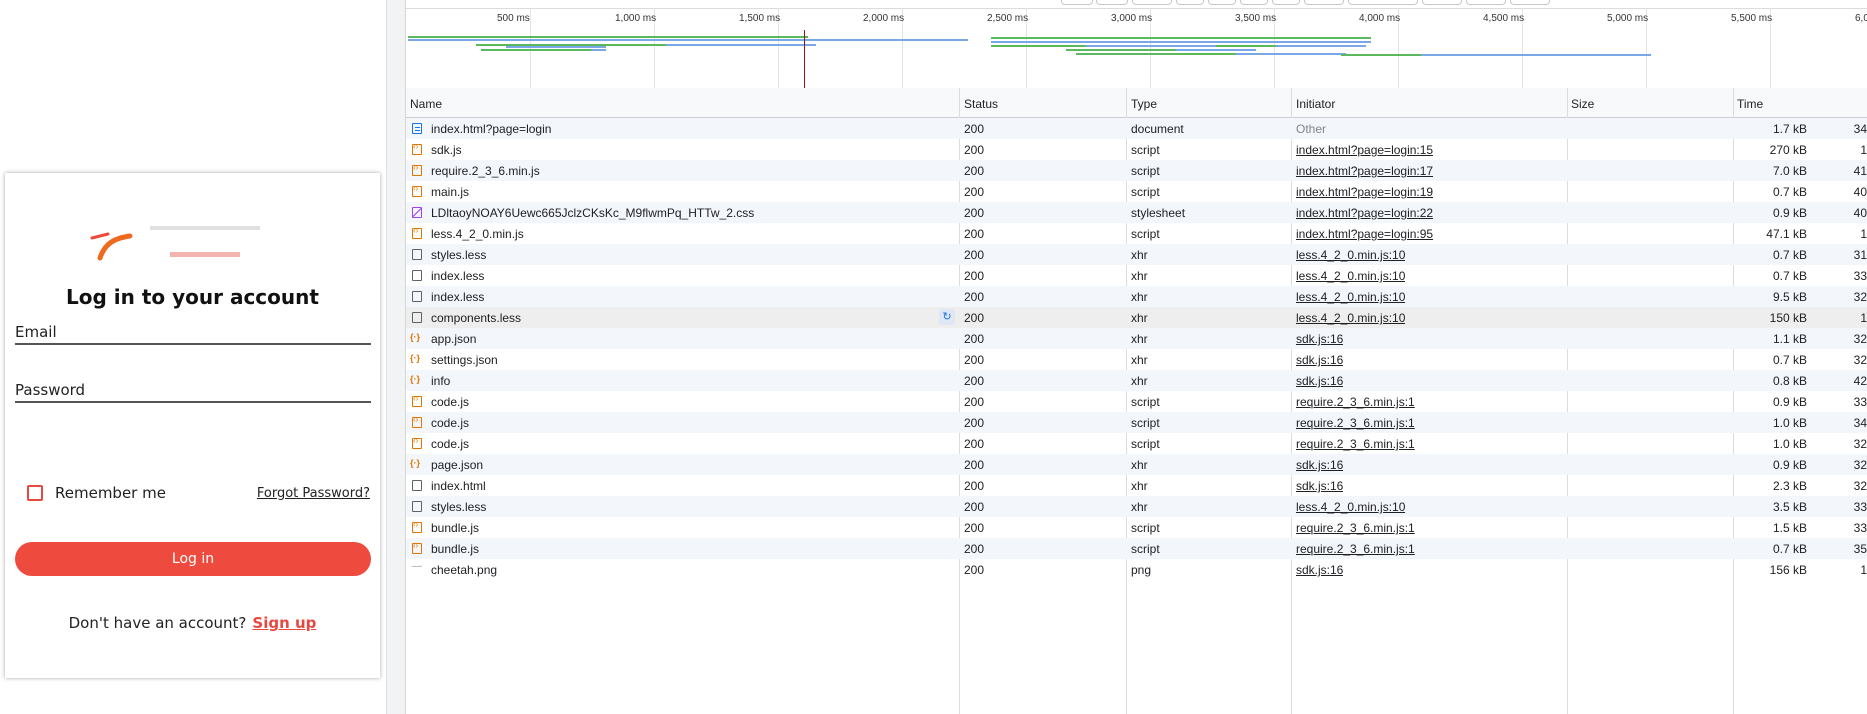  I want to click on request-name: main.js, so click(691, 192).